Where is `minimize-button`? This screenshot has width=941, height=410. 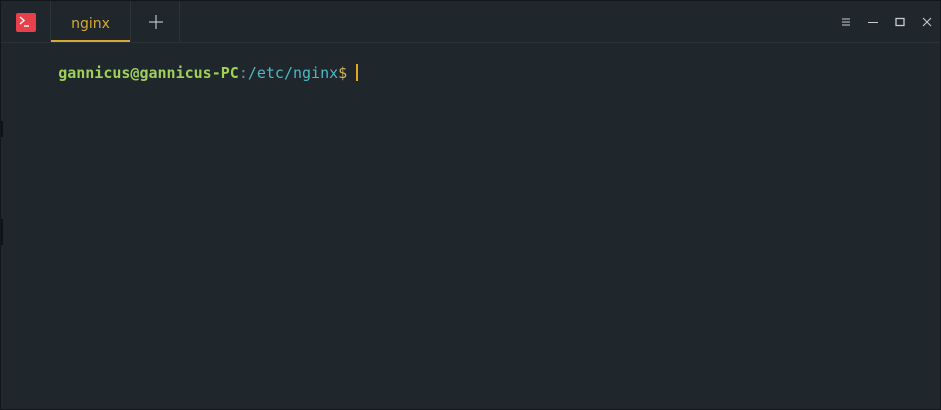
minimize-button is located at coordinates (873, 22).